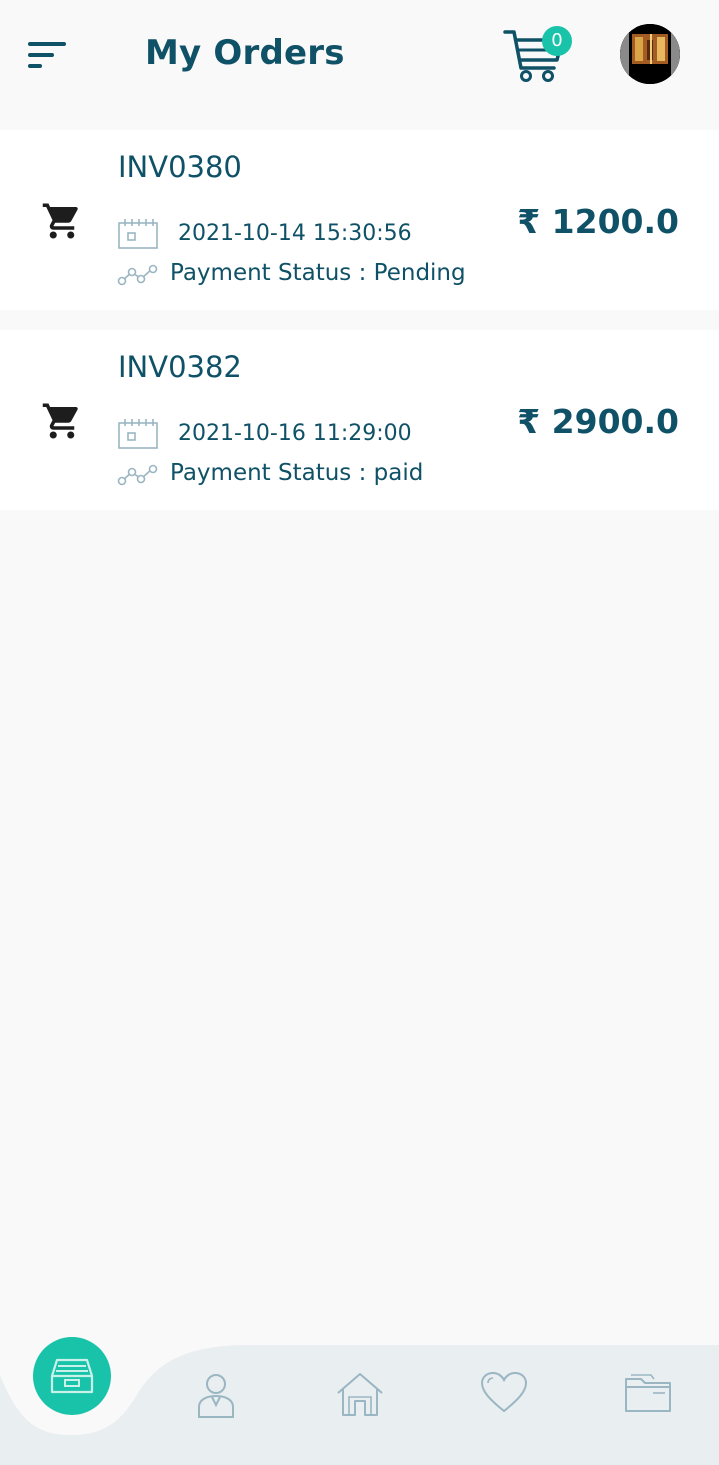 This screenshot has height=1465, width=719. What do you see at coordinates (245, 53) in the screenshot?
I see `page-title: My Orders` at bounding box center [245, 53].